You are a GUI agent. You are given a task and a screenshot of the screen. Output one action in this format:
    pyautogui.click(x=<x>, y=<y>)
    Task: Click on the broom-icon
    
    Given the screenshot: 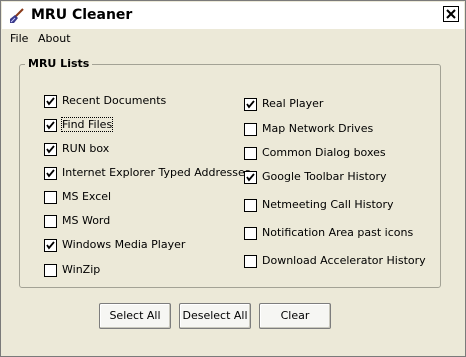 What is the action you would take?
    pyautogui.click(x=17, y=16)
    